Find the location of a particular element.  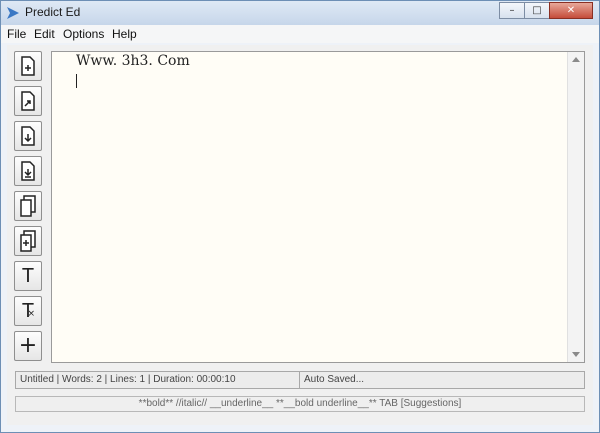

plus-icon: + is located at coordinates (28, 345).